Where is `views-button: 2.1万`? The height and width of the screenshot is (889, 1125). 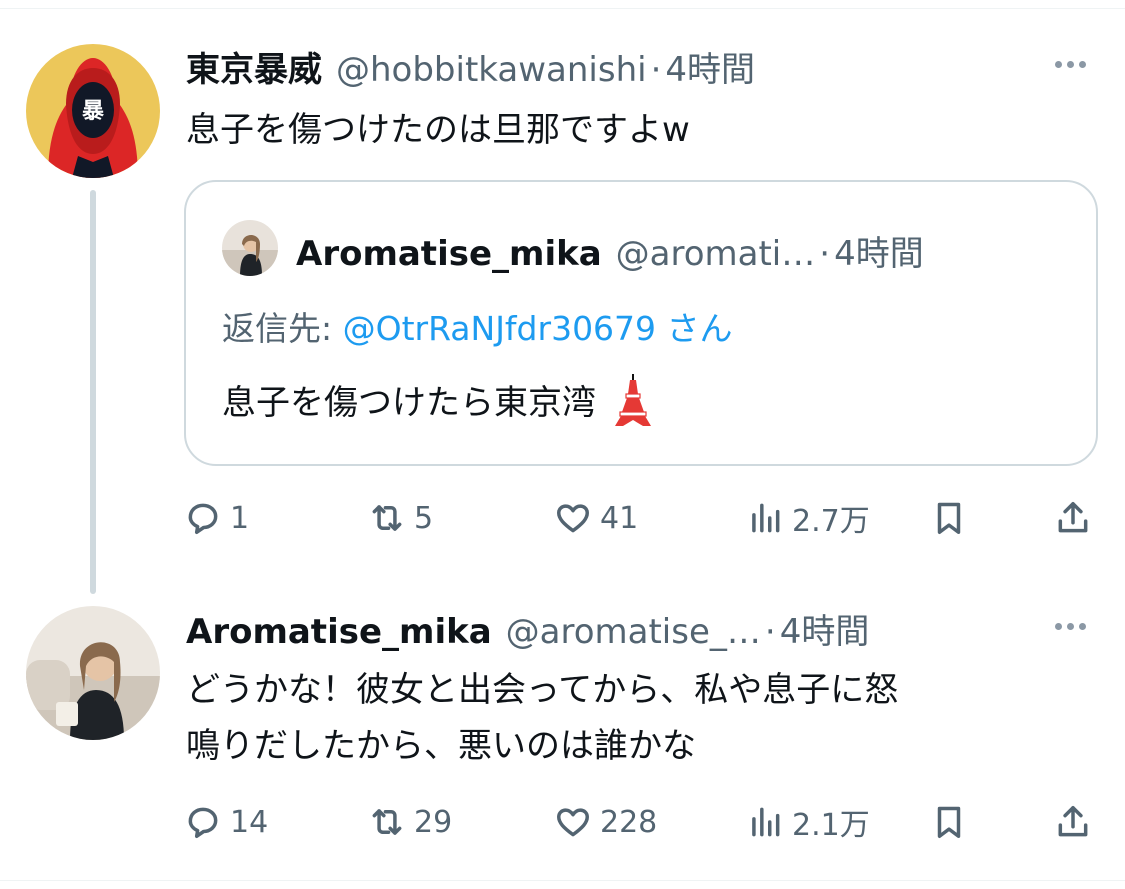 views-button: 2.1万 is located at coordinates (808, 822).